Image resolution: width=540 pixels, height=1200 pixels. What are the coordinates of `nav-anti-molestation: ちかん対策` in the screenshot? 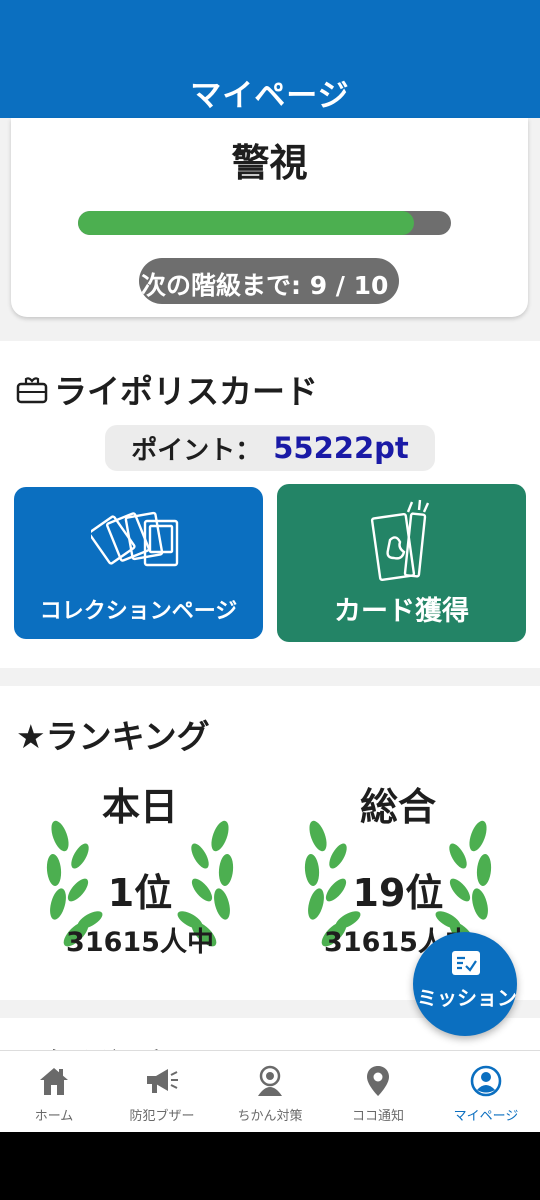 It's located at (270, 1091).